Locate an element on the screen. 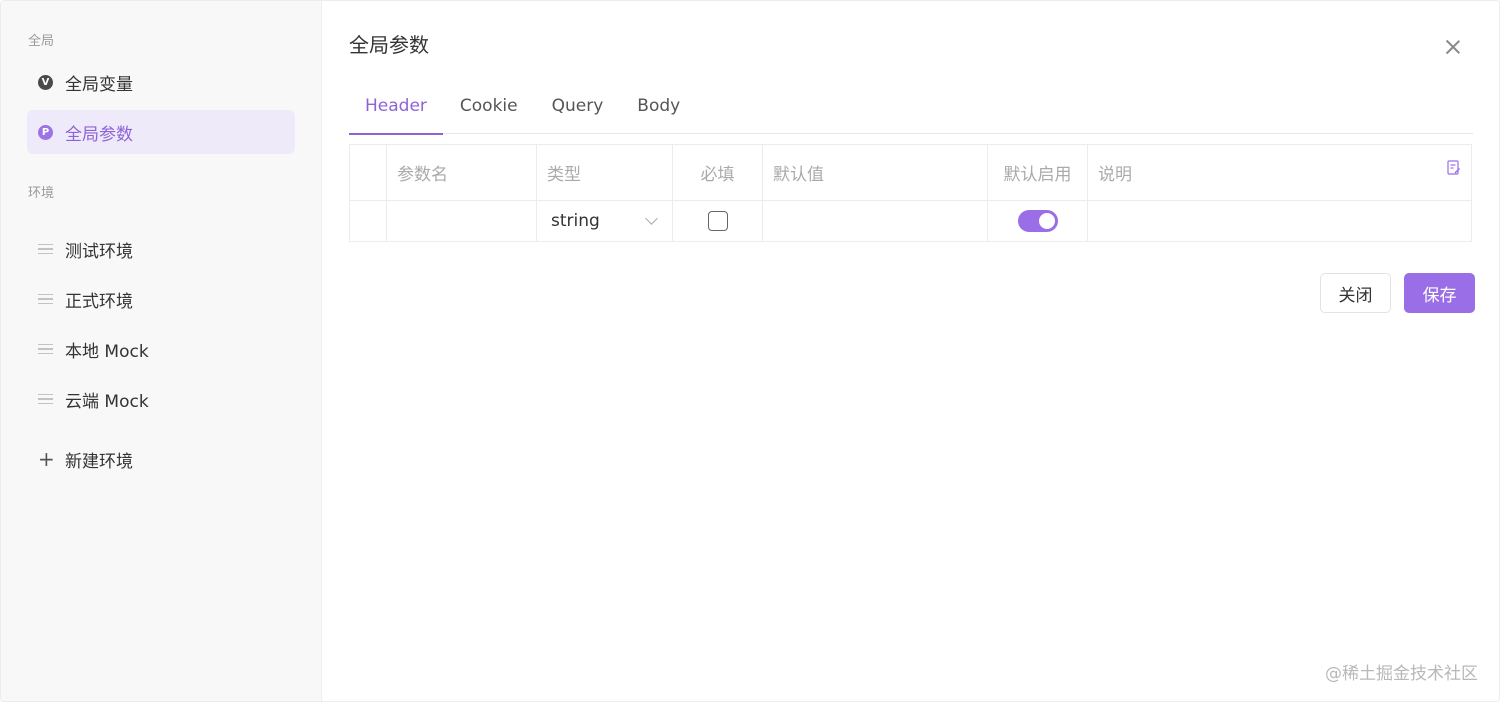  chevron-down-icon is located at coordinates (651, 218).